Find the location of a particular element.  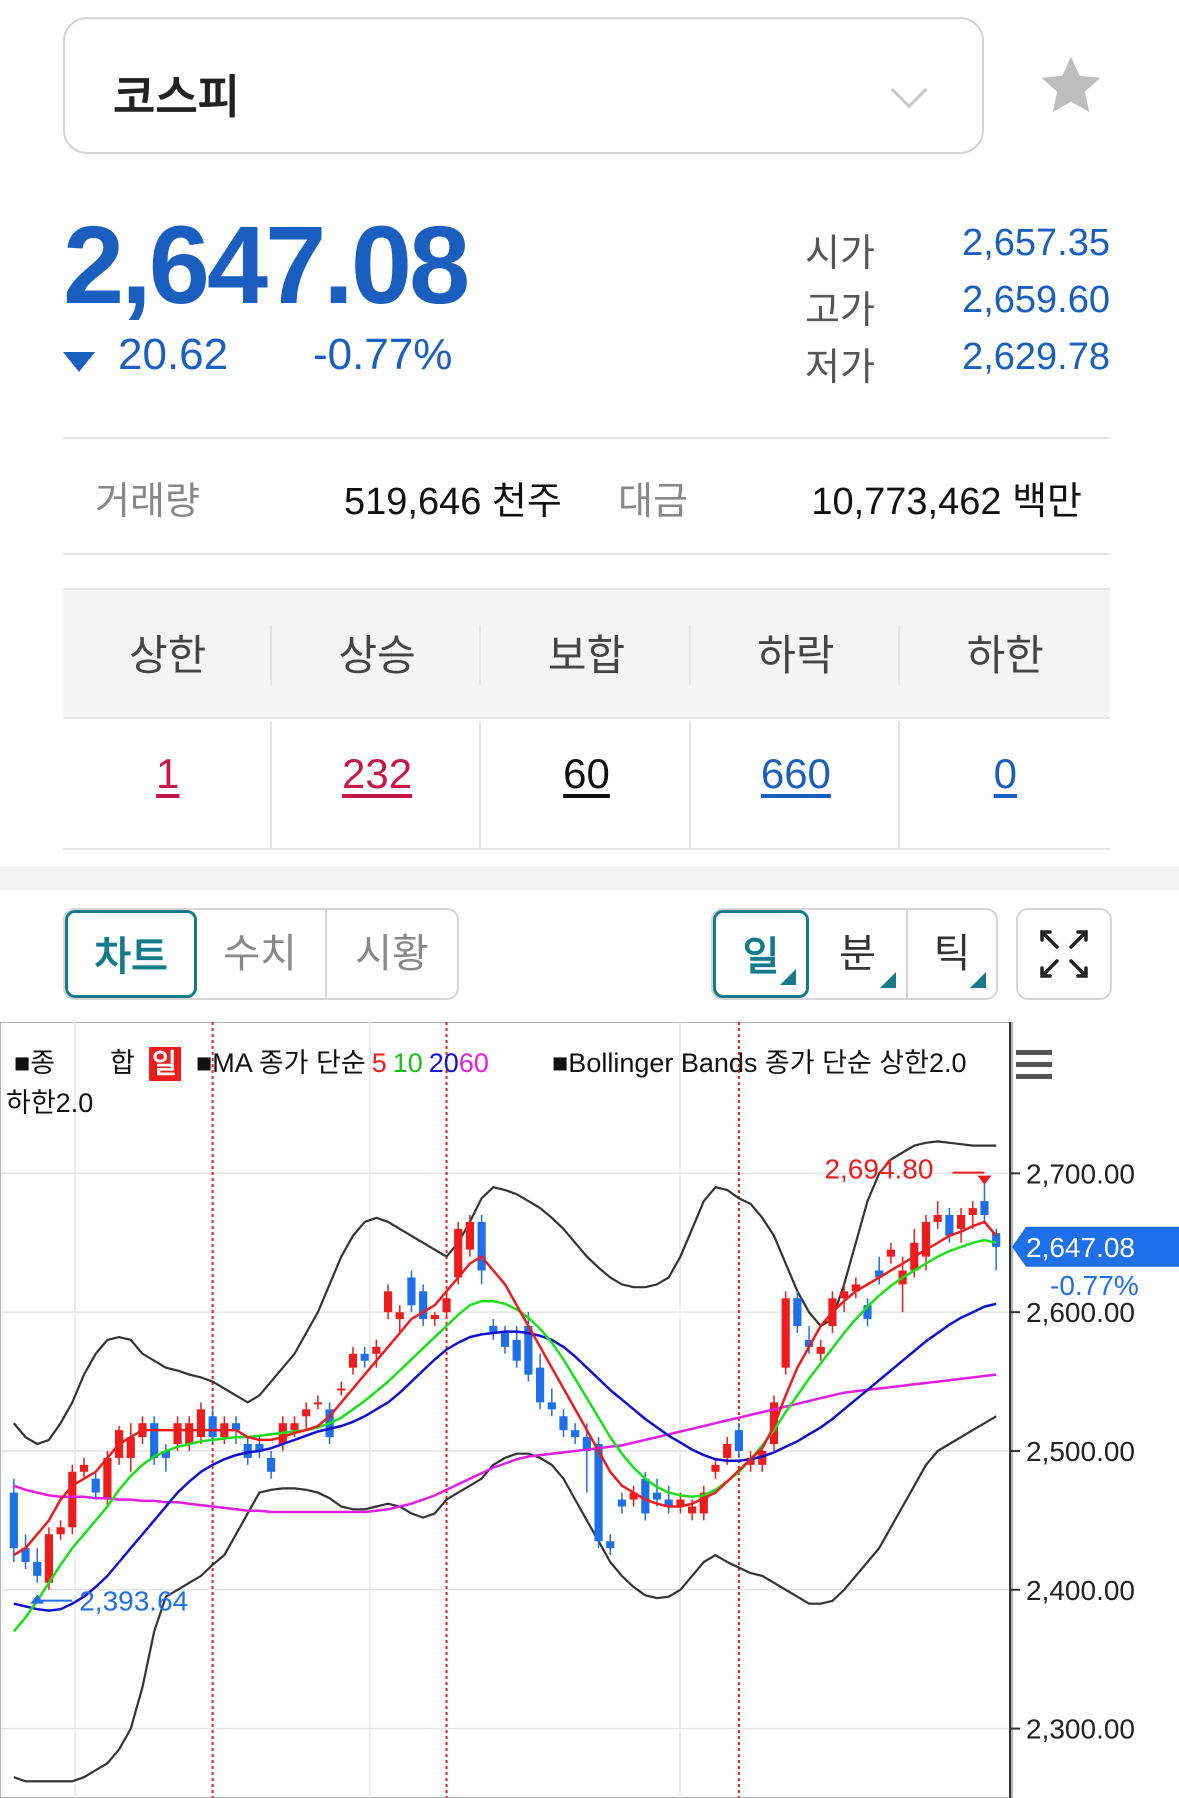

rise-count: 232 is located at coordinates (376, 774).